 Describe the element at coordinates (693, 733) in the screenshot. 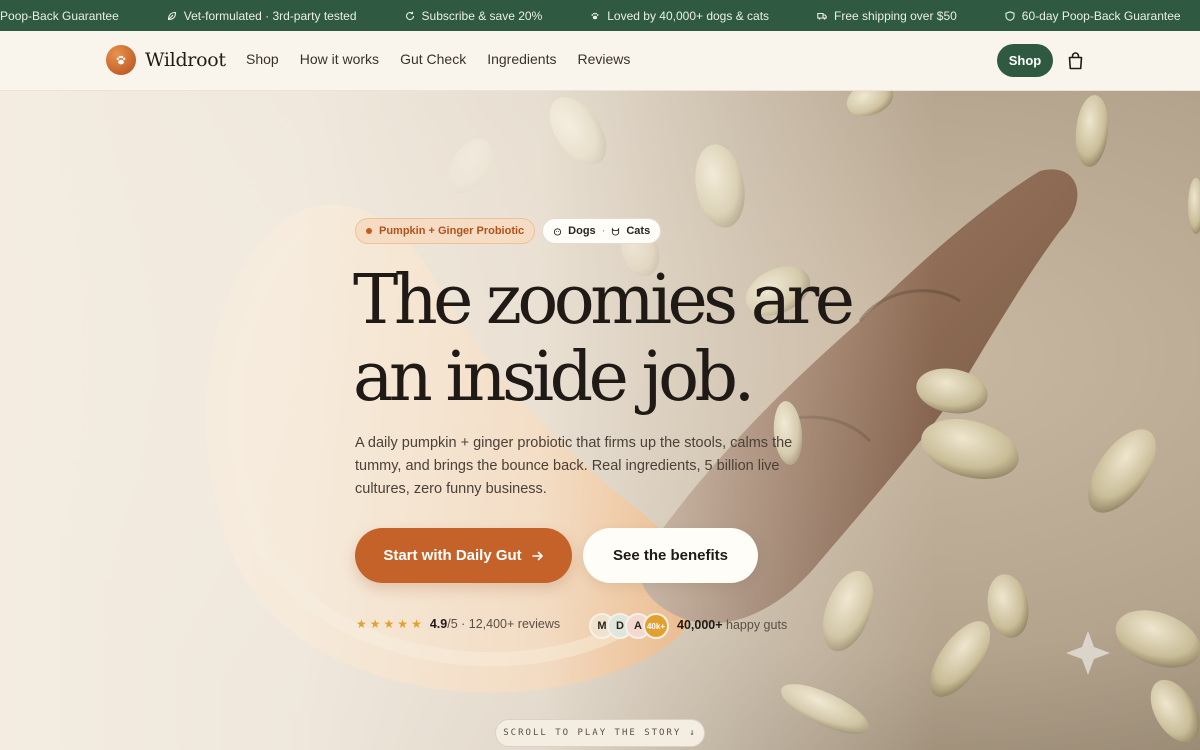

I see `arrow-down-icon: ↓` at that location.